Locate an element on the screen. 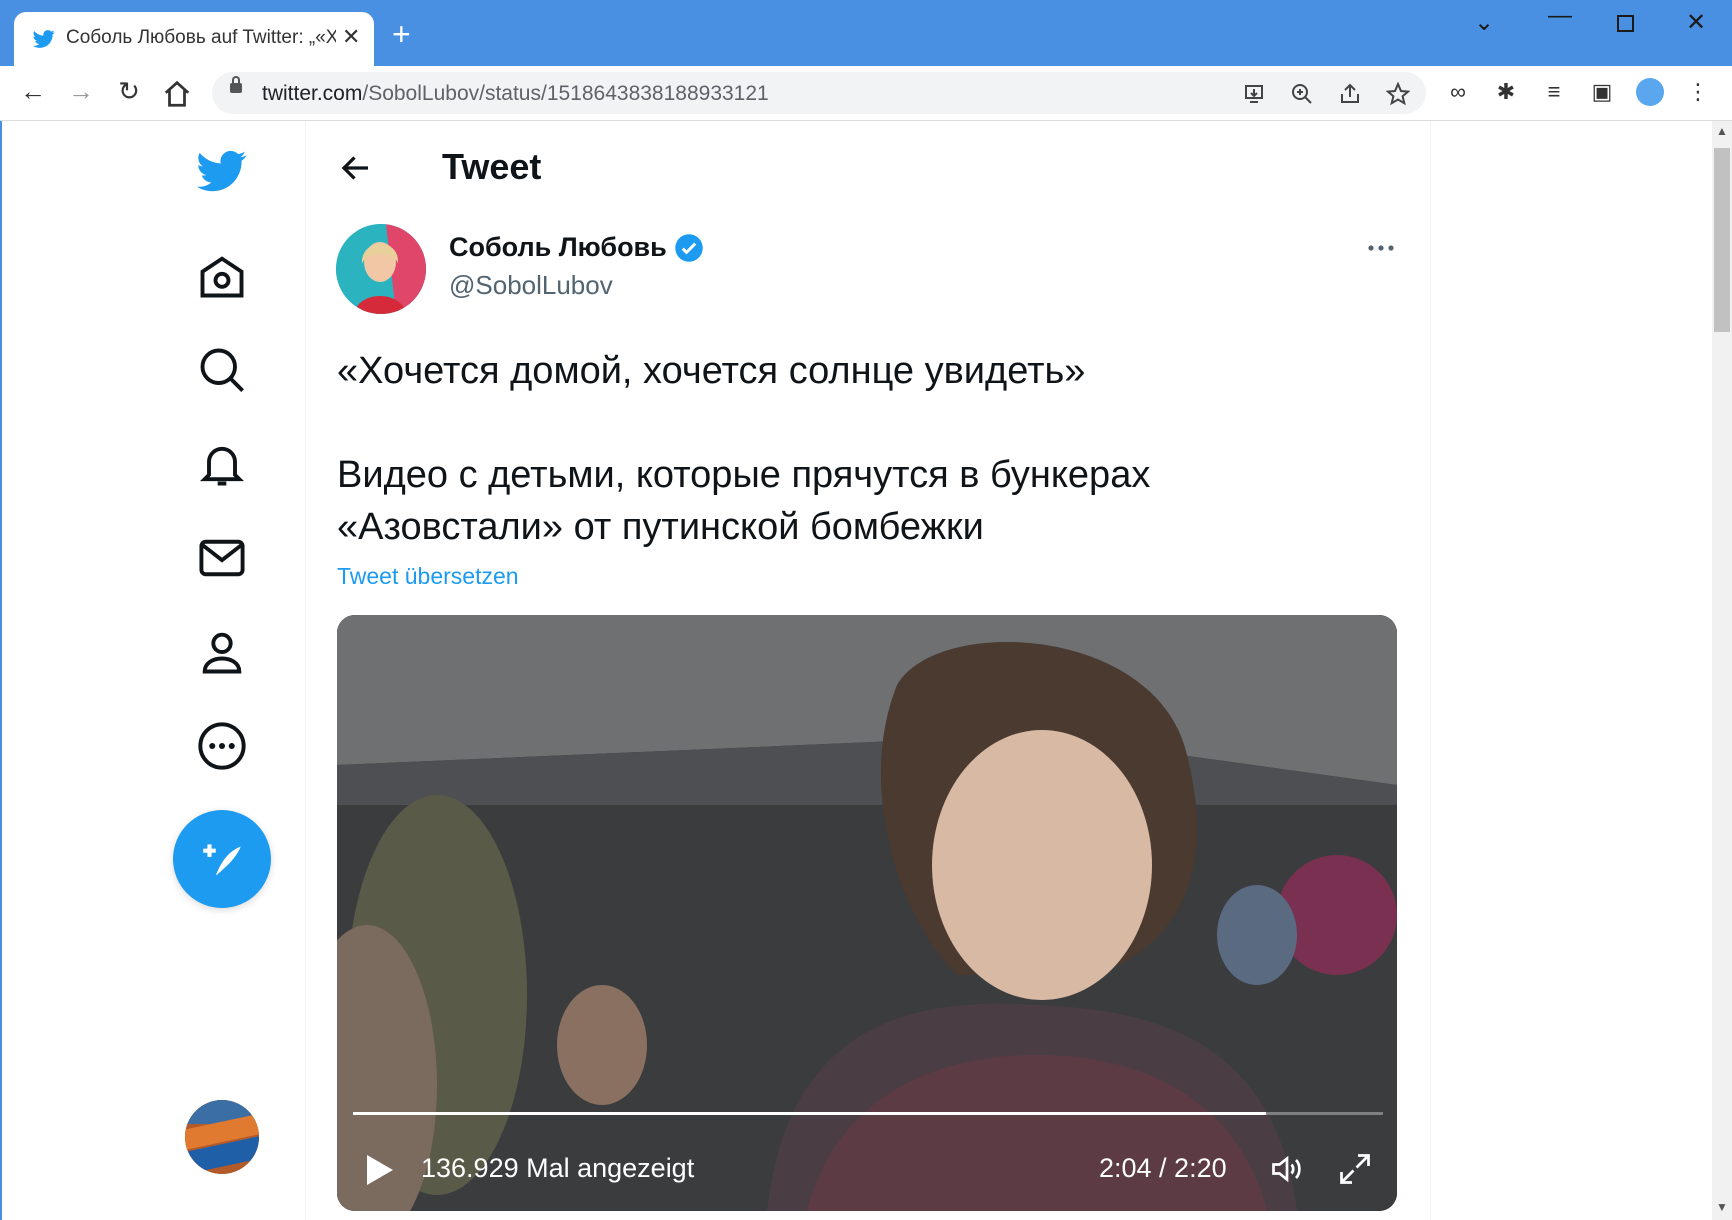 The image size is (1732, 1220). more-icon is located at coordinates (222, 746).